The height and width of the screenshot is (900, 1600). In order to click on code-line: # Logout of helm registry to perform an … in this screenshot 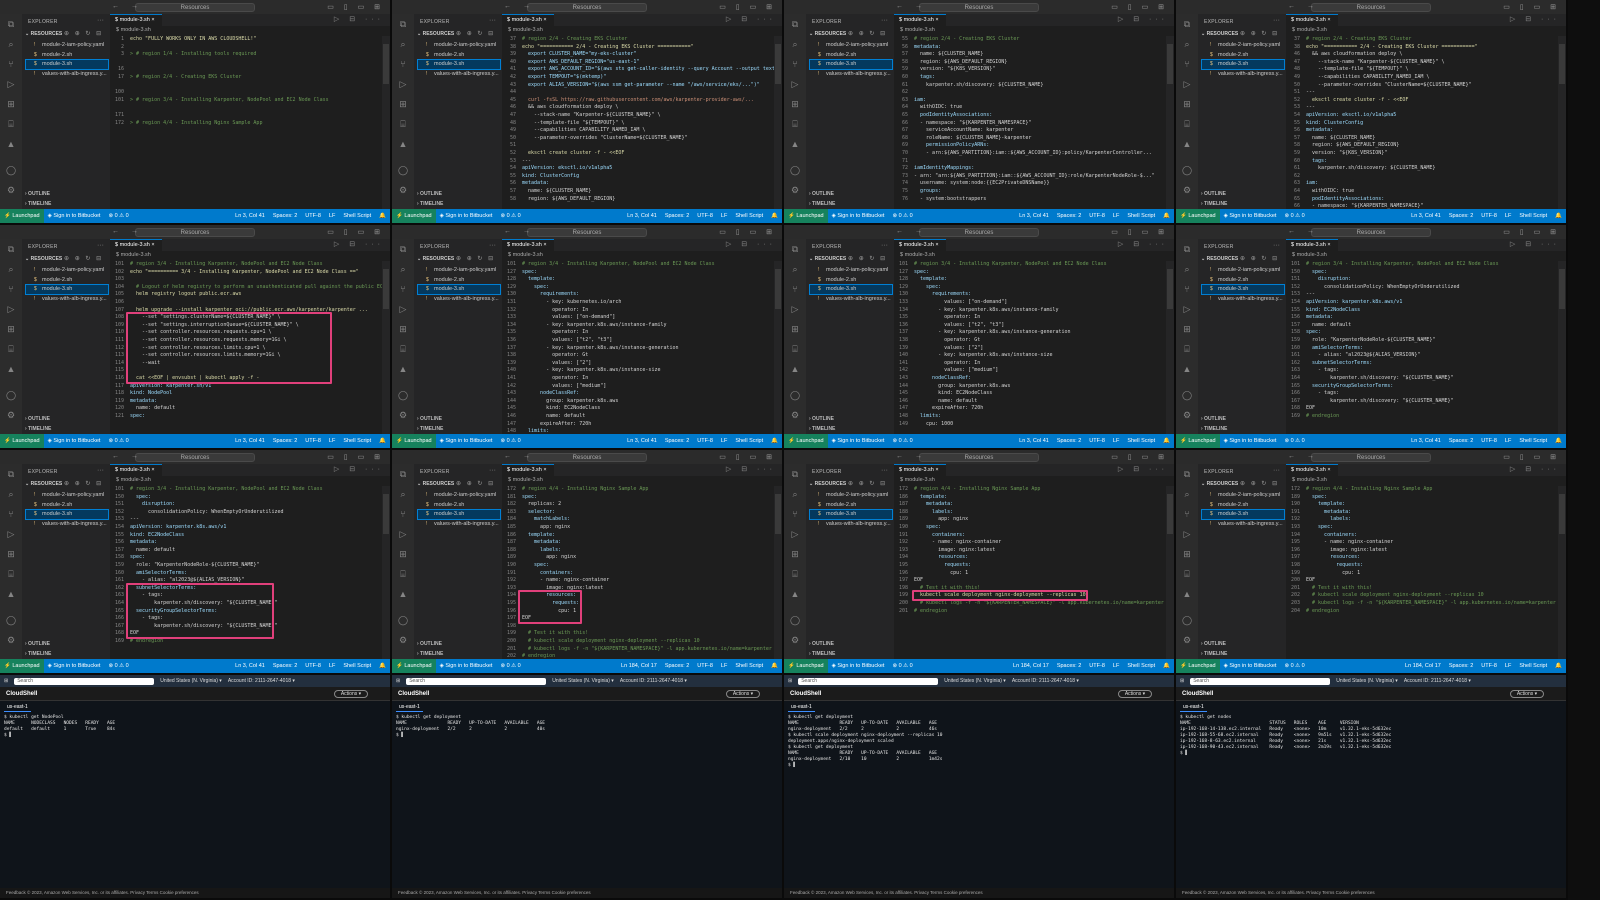, I will do `click(256, 287)`.